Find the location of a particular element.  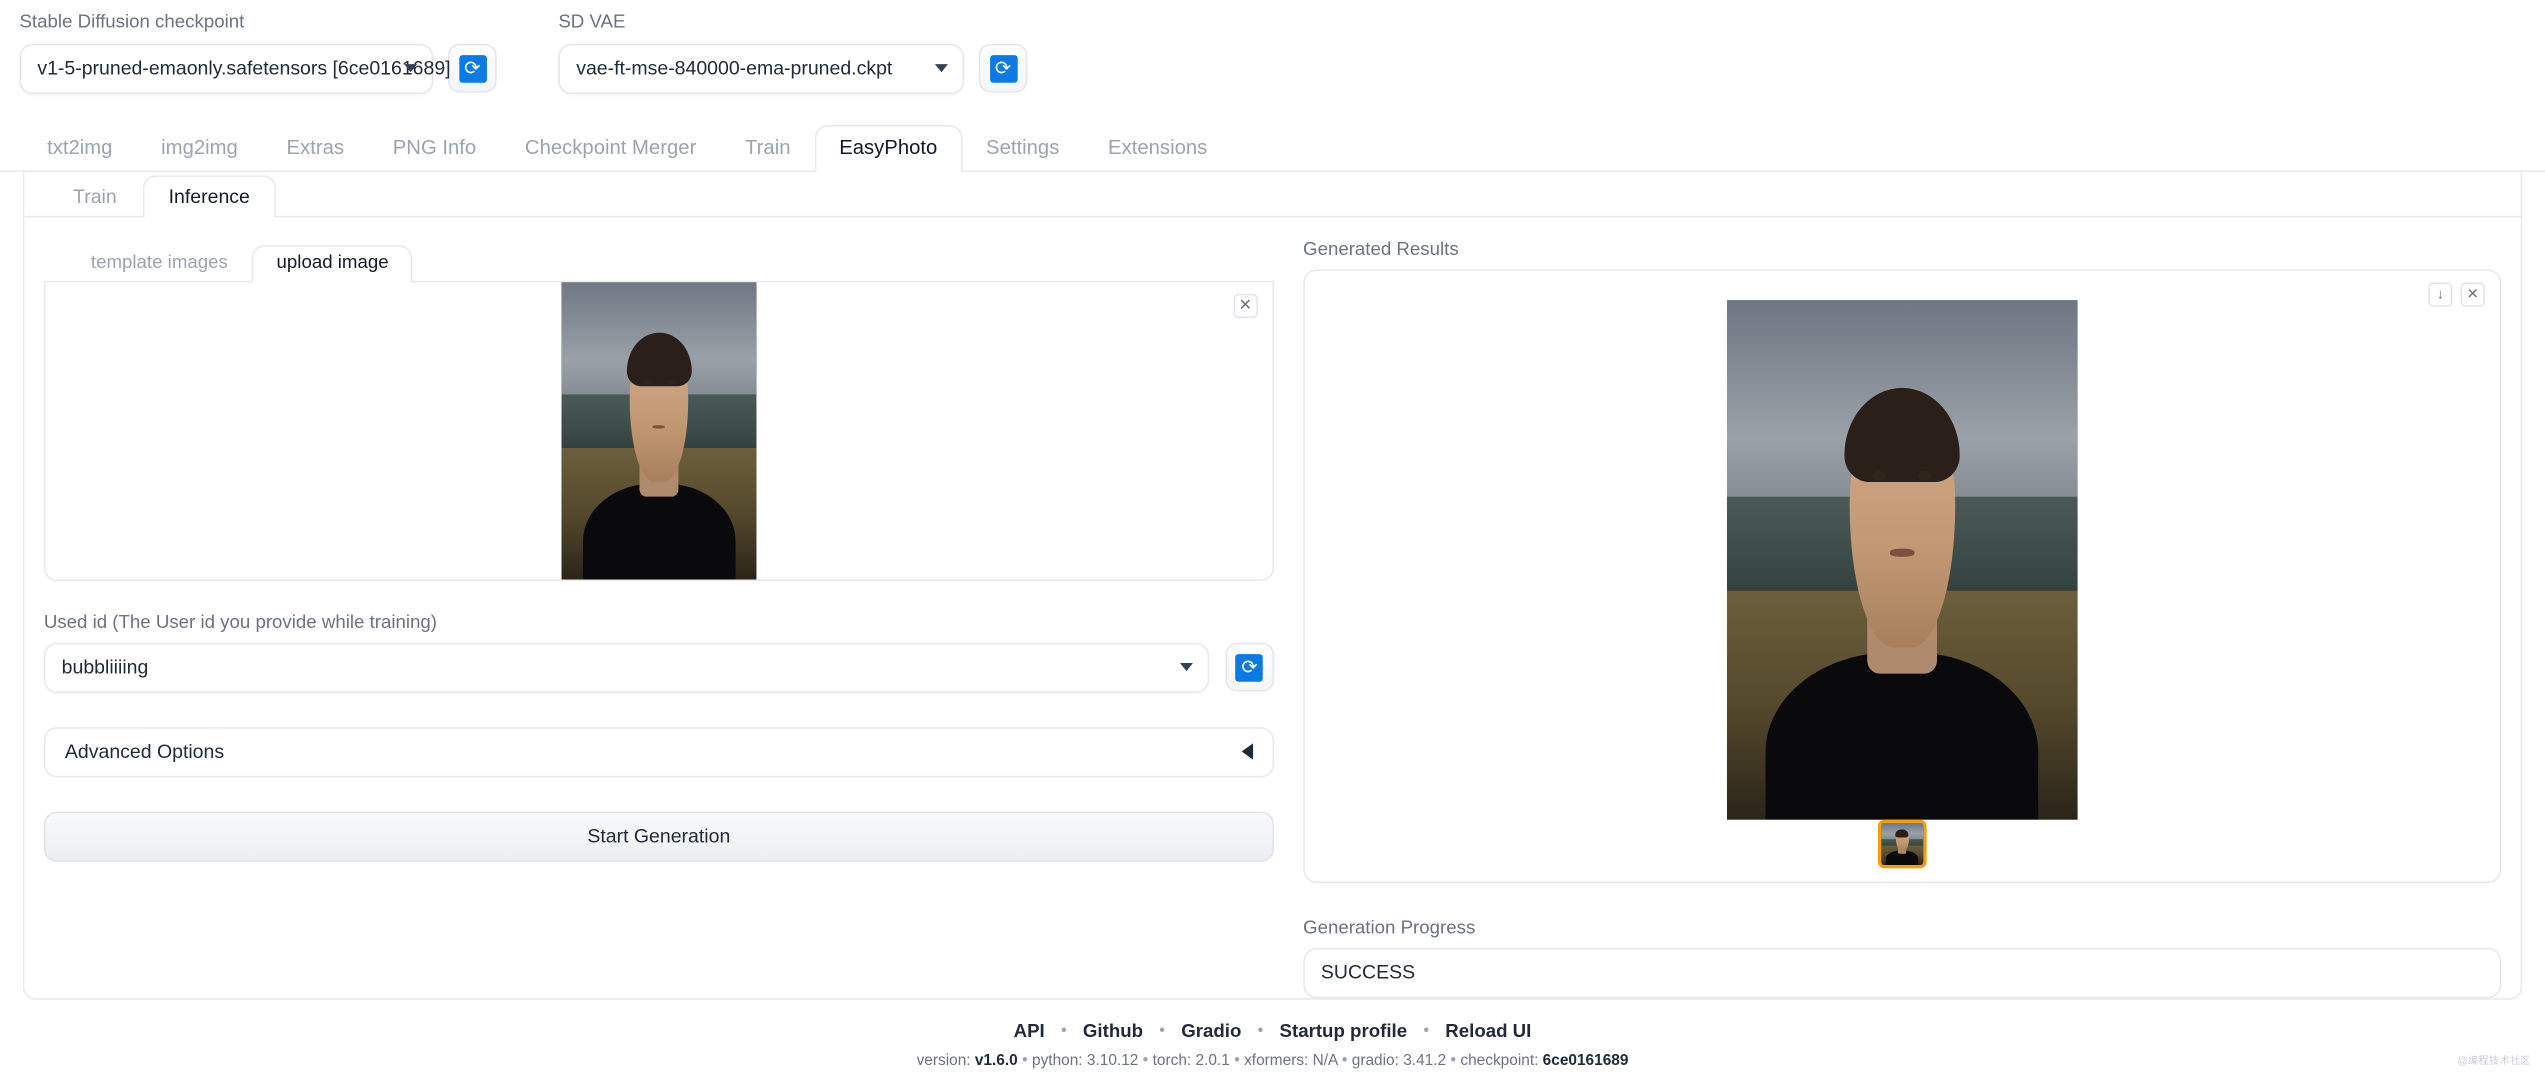

tab-img2img: img2img is located at coordinates (199, 149).